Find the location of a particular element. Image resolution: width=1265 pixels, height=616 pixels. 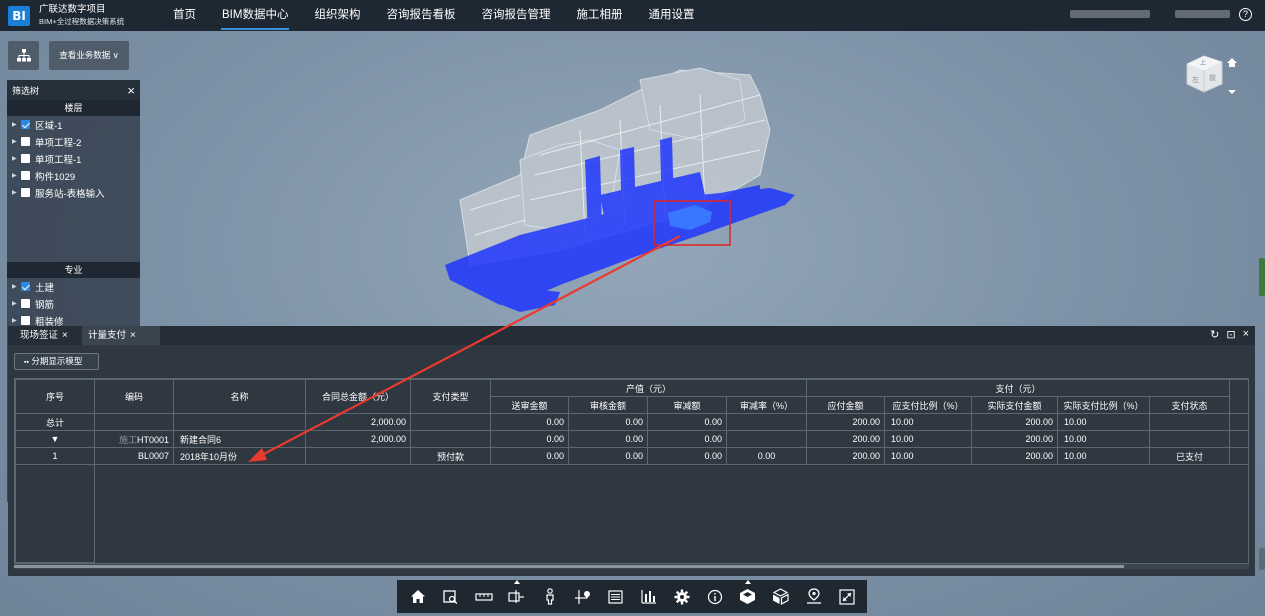

maximize-icon: ⊡ is located at coordinates (1230, 334).